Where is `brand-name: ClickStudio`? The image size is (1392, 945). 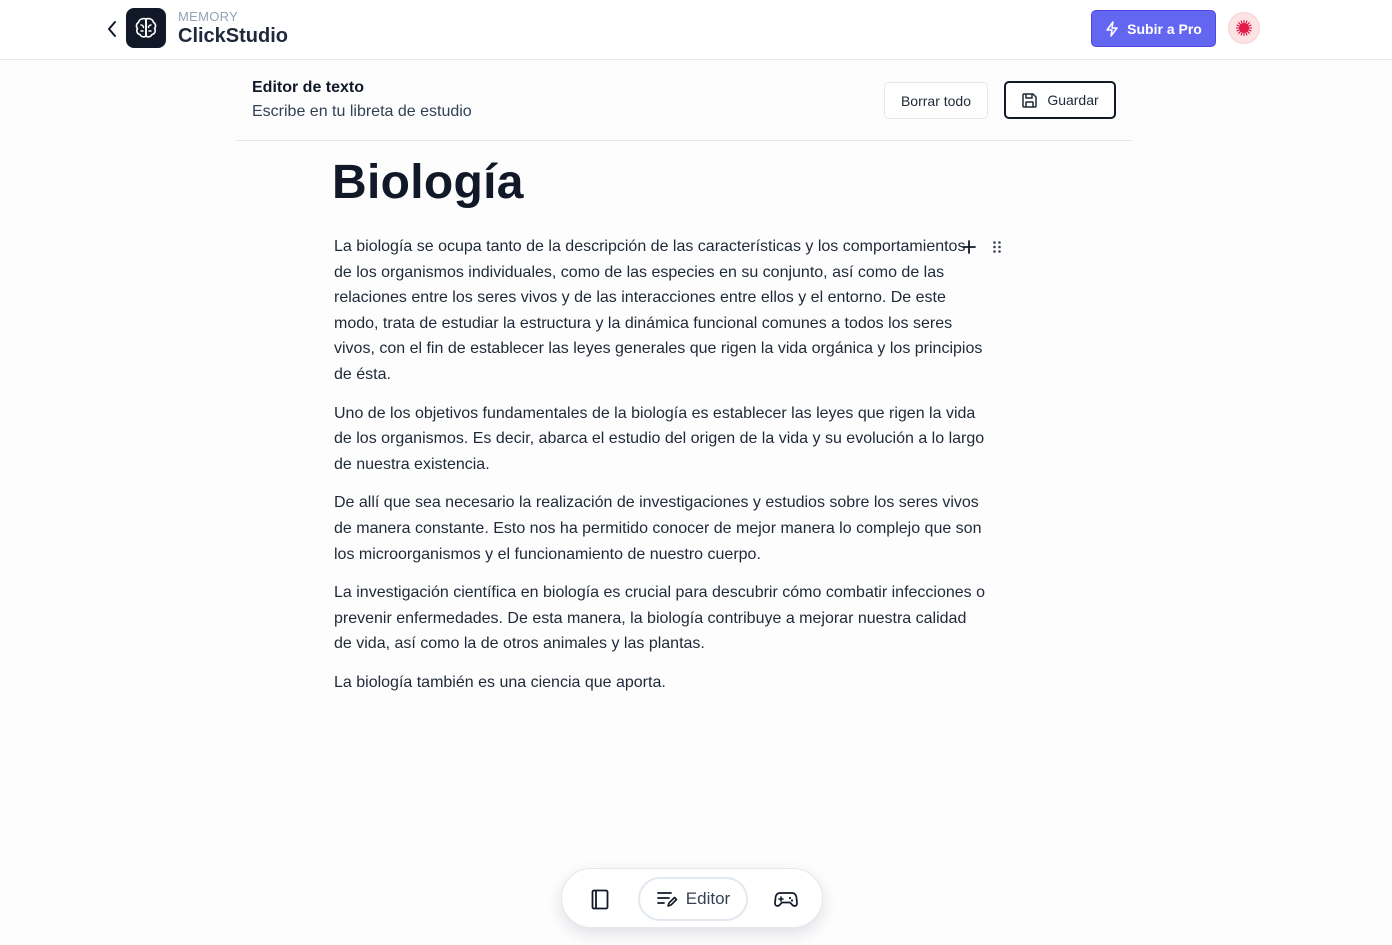
brand-name: ClickStudio is located at coordinates (233, 36).